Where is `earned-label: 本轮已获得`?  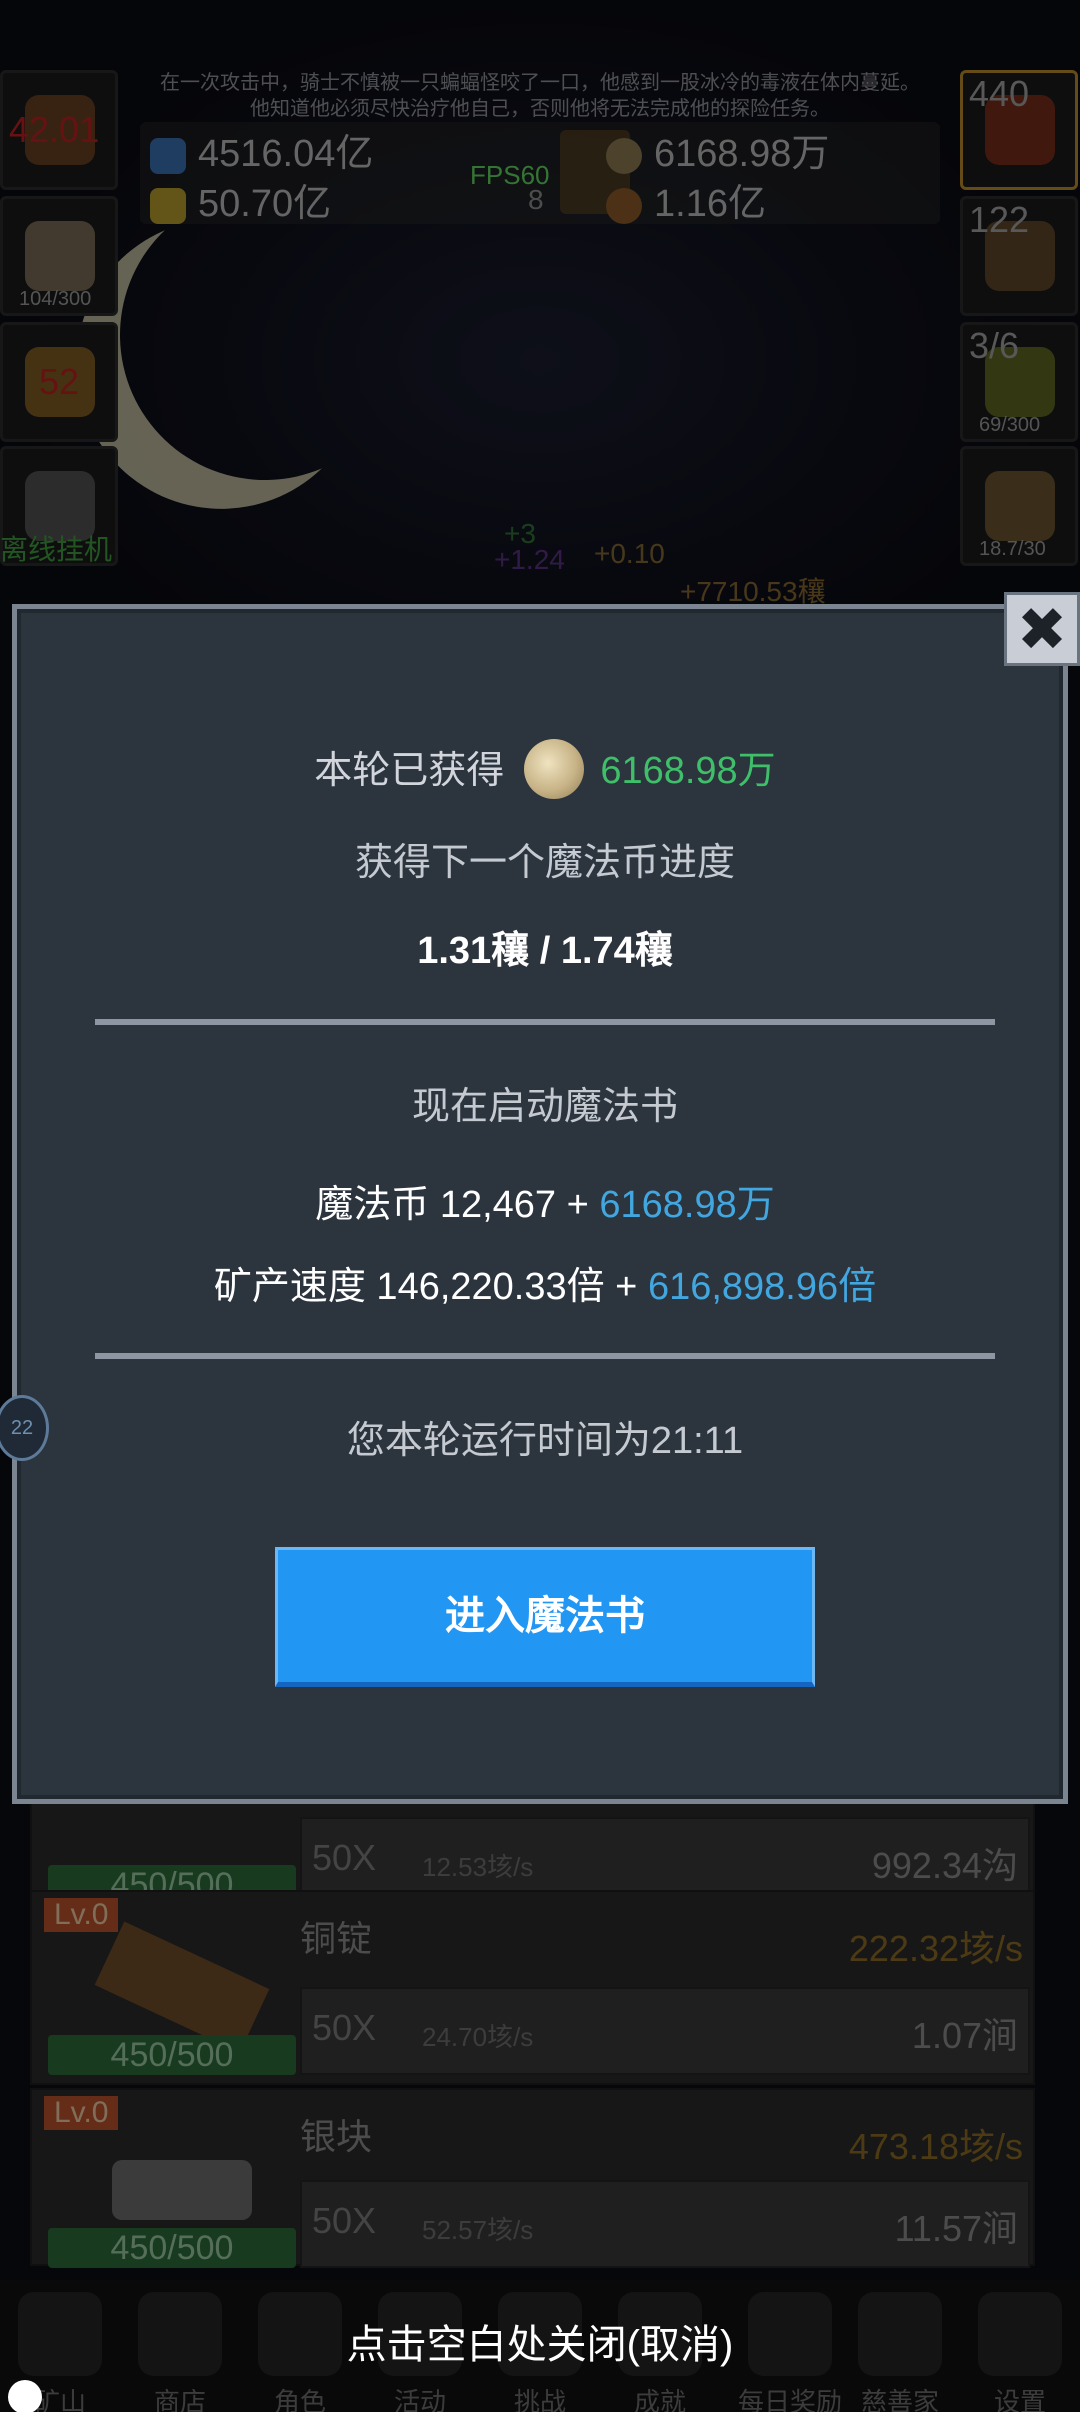 earned-label: 本轮已获得 is located at coordinates (409, 771).